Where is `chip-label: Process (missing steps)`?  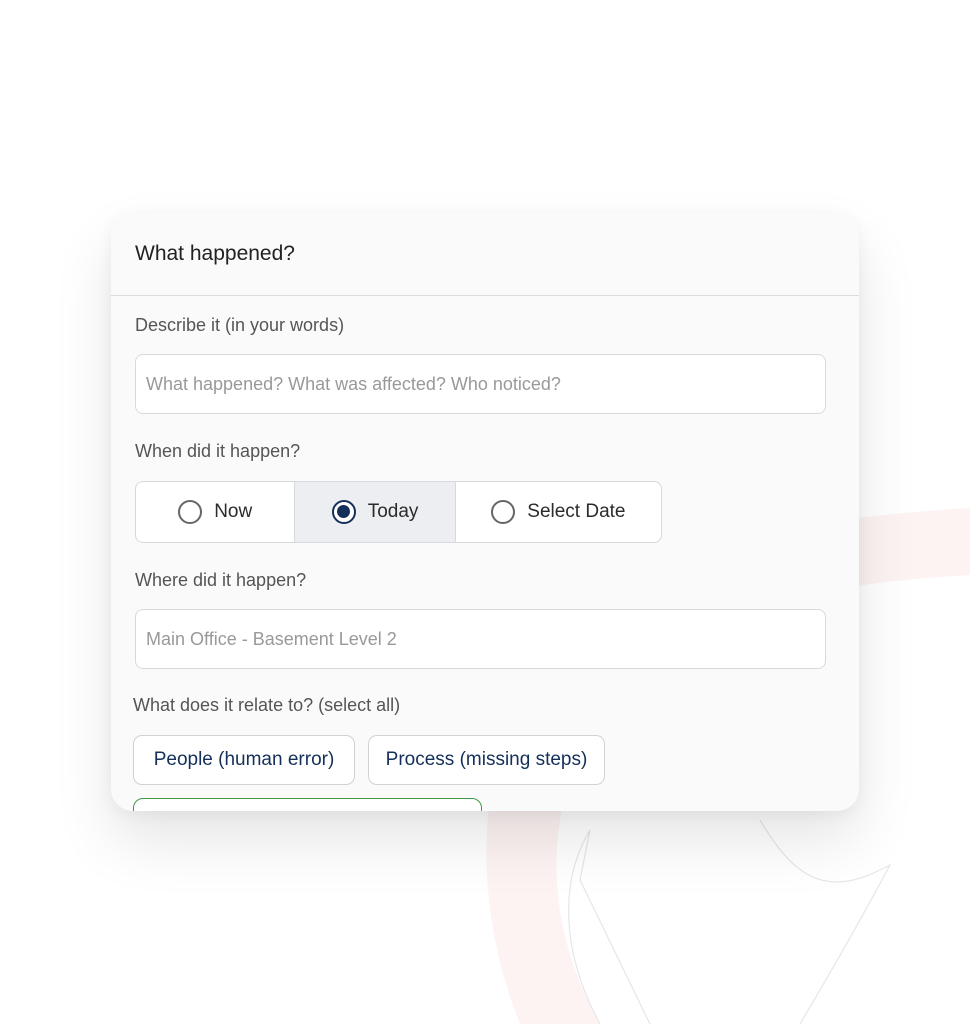
chip-label: Process (missing steps) is located at coordinates (486, 759).